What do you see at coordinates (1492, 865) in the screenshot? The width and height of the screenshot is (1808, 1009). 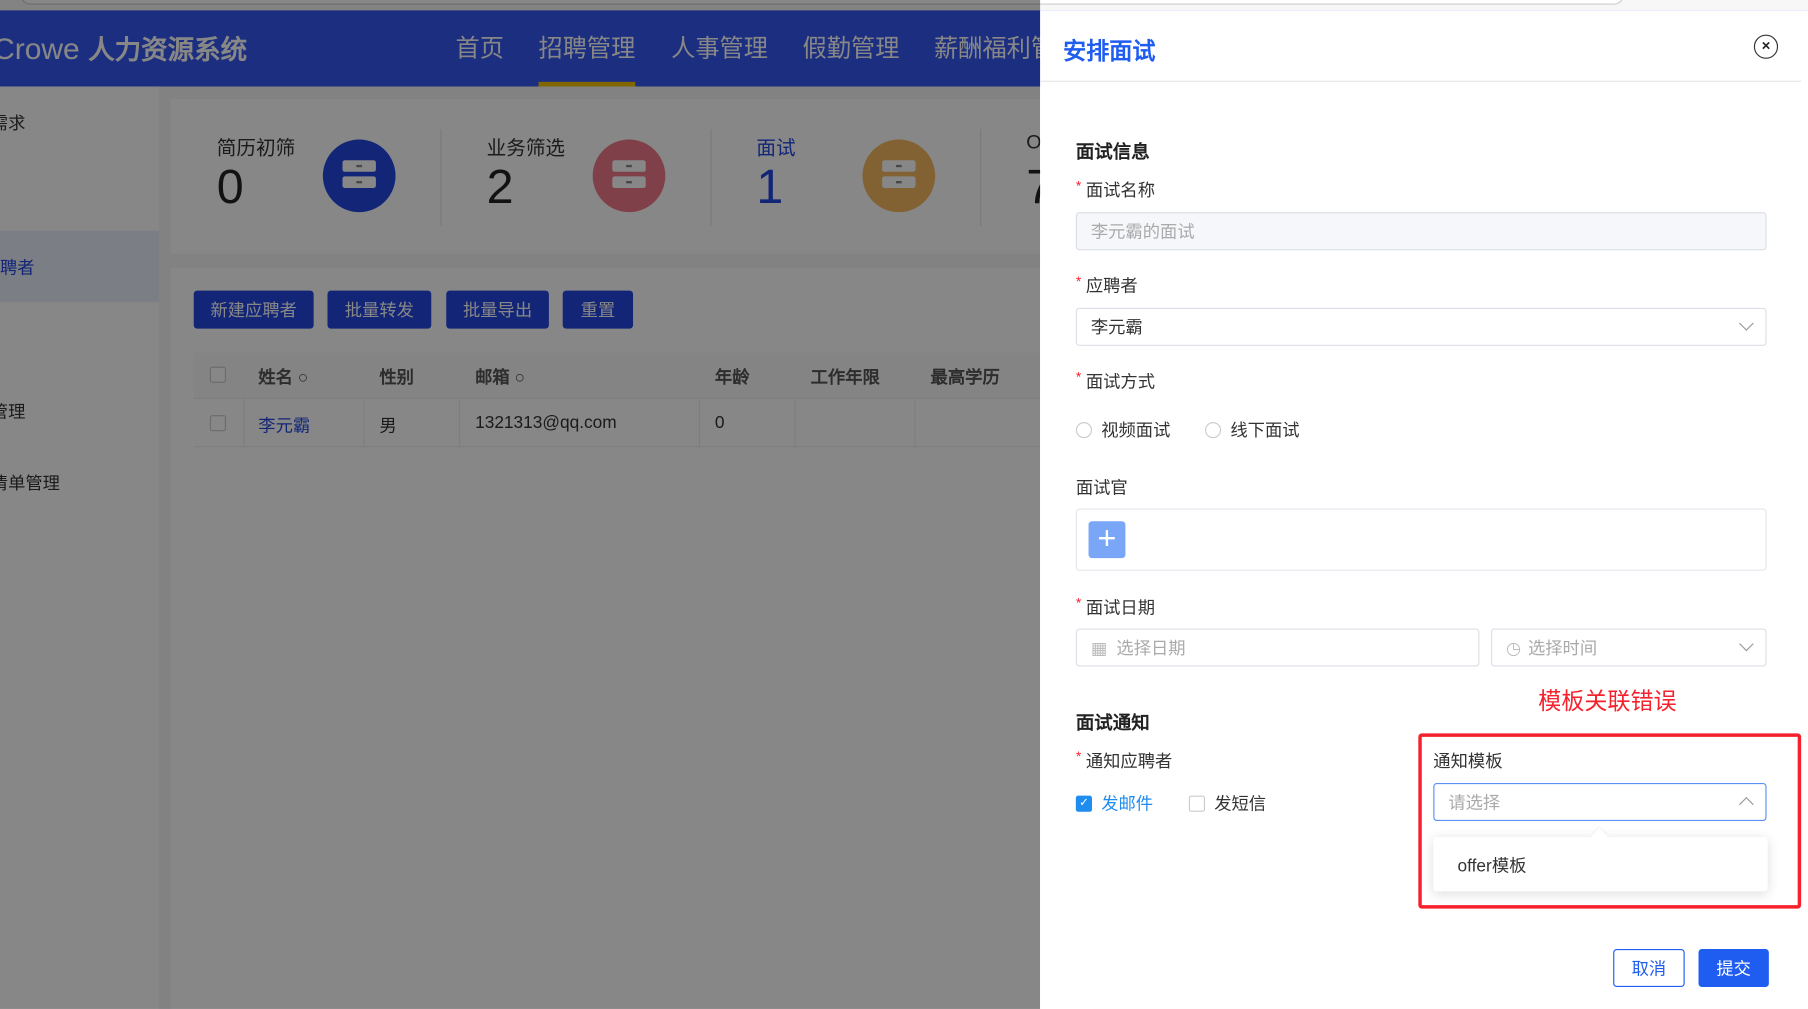 I see `template-option-offer: offer模板` at bounding box center [1492, 865].